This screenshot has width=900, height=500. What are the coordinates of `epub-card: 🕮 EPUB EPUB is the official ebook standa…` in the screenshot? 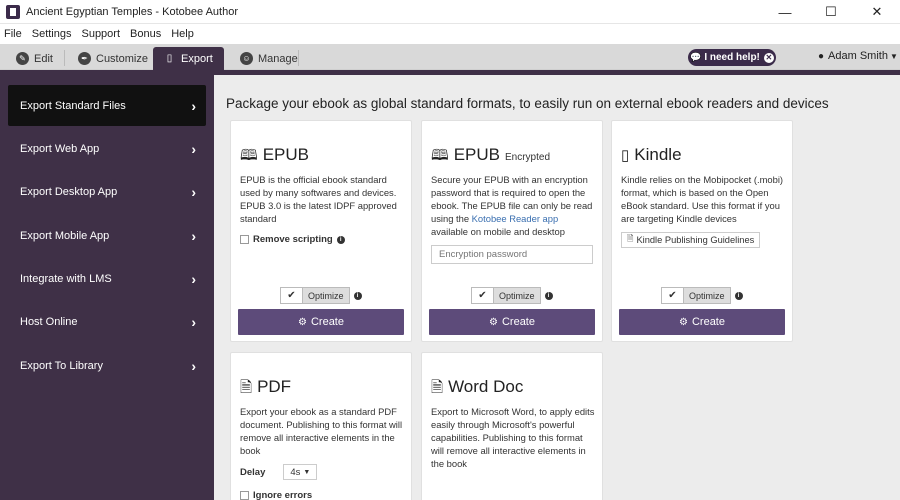 It's located at (321, 231).